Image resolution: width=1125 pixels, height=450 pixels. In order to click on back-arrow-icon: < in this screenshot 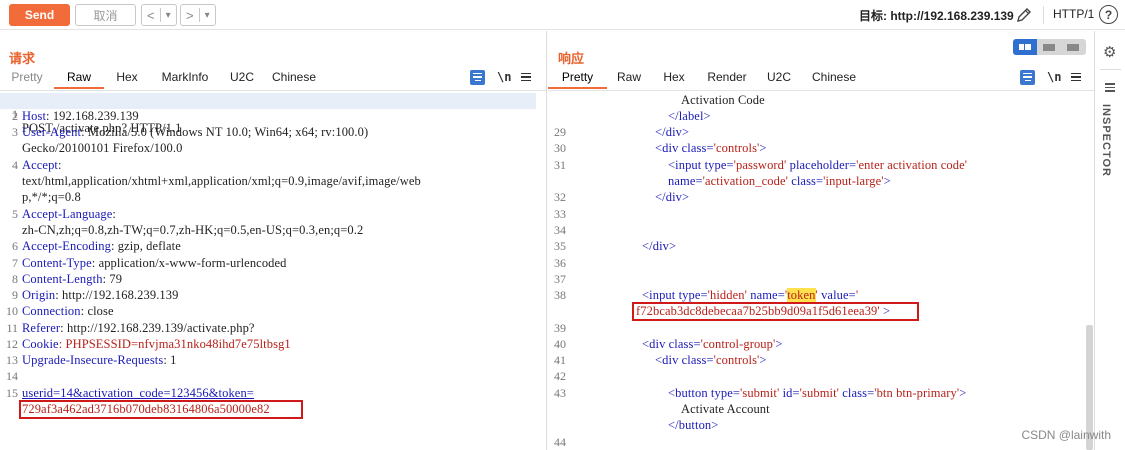, I will do `click(151, 15)`.